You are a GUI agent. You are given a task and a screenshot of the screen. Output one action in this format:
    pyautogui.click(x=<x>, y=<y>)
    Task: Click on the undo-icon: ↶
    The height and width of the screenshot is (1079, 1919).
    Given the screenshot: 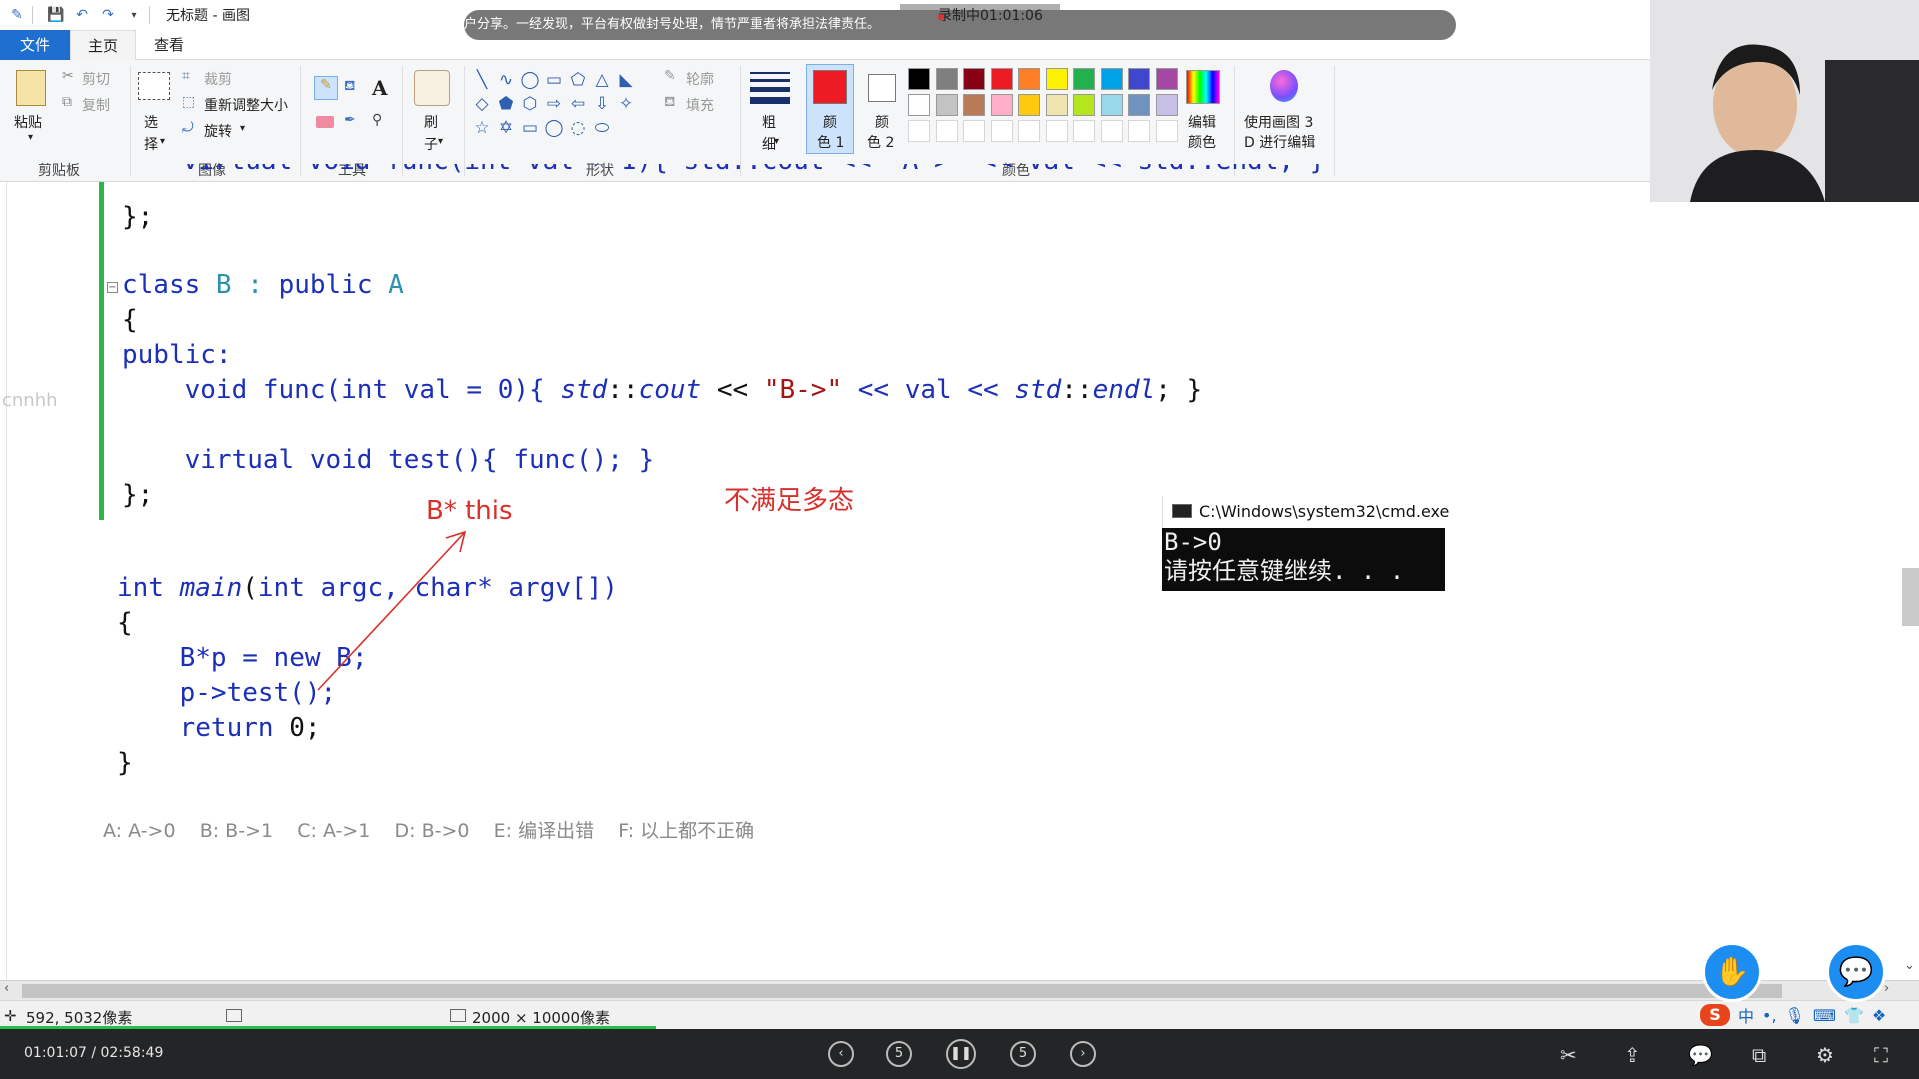 What is the action you would take?
    pyautogui.click(x=82, y=15)
    